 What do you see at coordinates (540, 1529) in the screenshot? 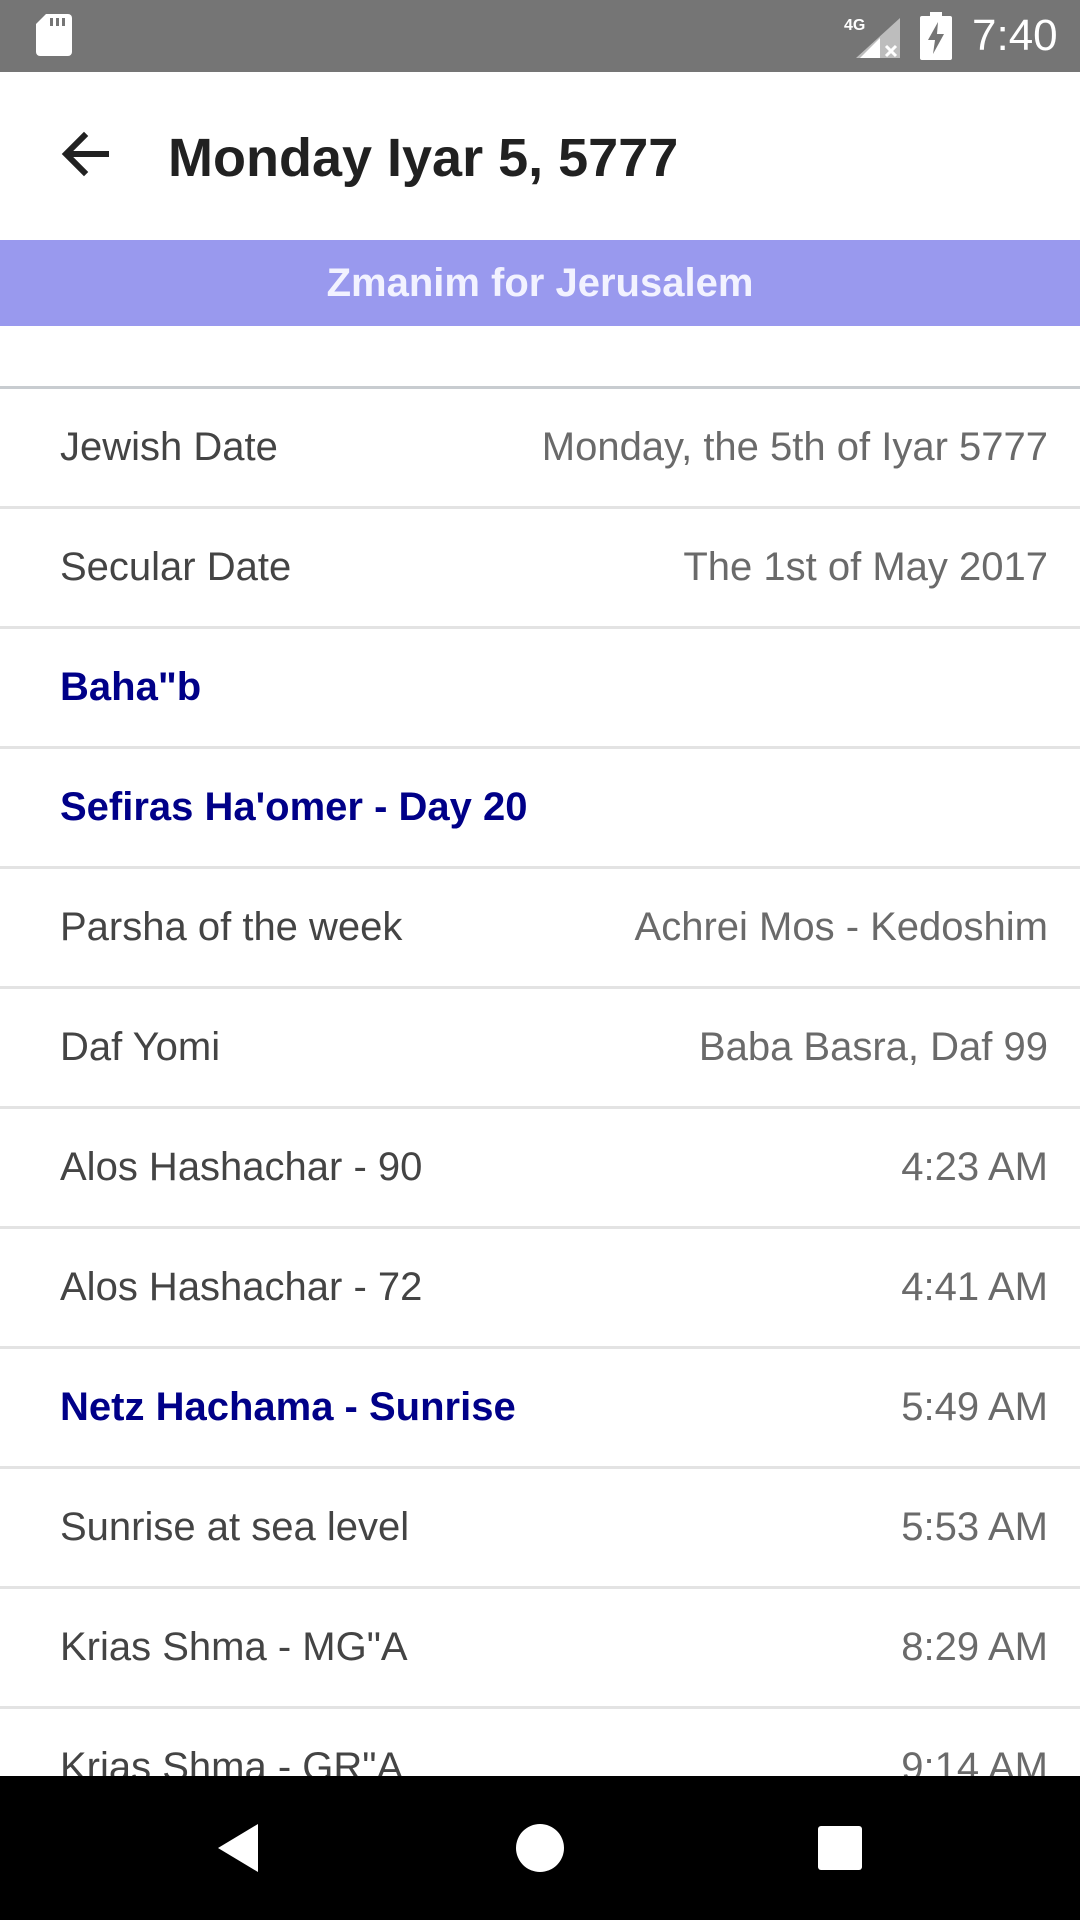
I see `list-item: Sunrise at sea level 5:53 AM` at bounding box center [540, 1529].